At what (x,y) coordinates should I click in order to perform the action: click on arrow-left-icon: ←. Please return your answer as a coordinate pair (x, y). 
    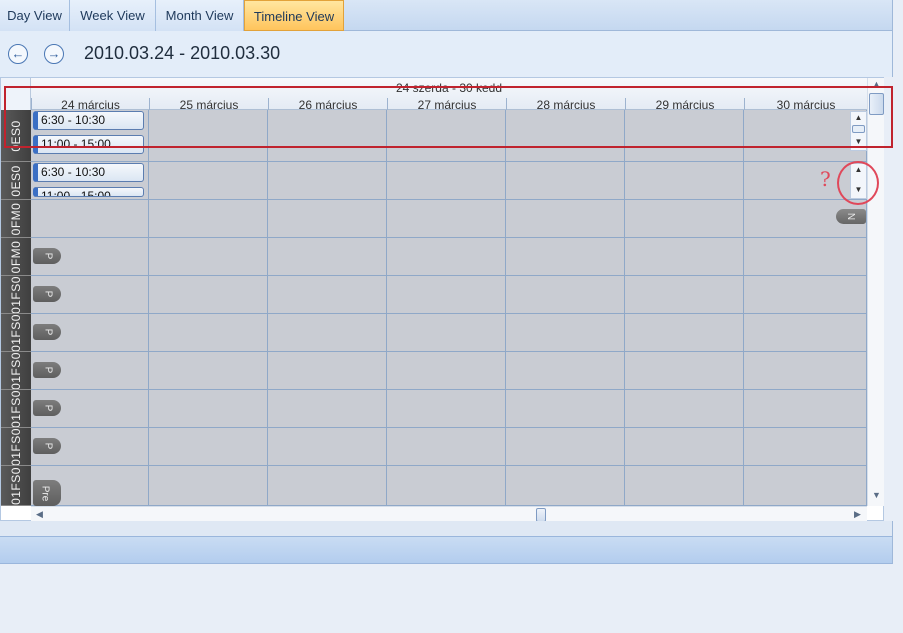
    Looking at the image, I should click on (18, 54).